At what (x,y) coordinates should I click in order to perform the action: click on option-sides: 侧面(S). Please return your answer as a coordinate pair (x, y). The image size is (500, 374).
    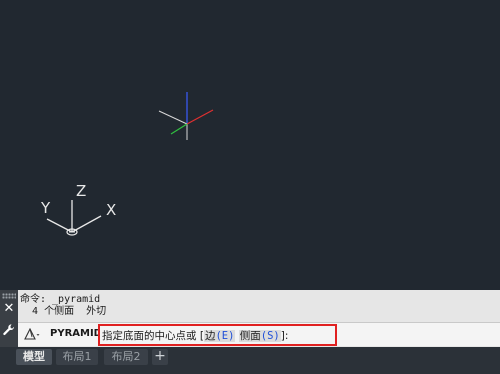
    Looking at the image, I should click on (259, 336).